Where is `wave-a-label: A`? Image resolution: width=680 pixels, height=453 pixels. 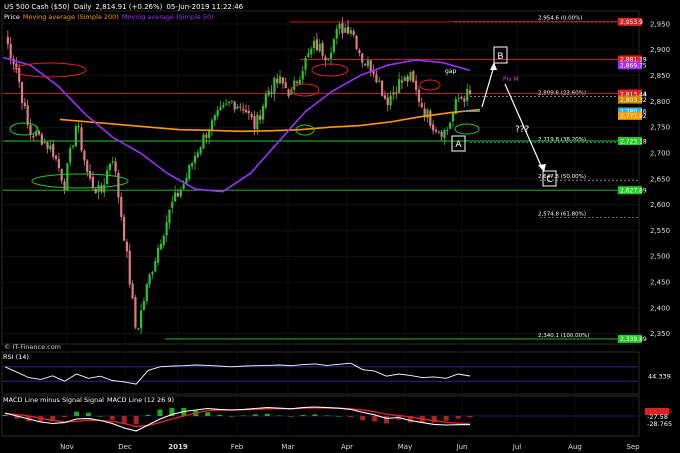 wave-a-label: A is located at coordinates (458, 145).